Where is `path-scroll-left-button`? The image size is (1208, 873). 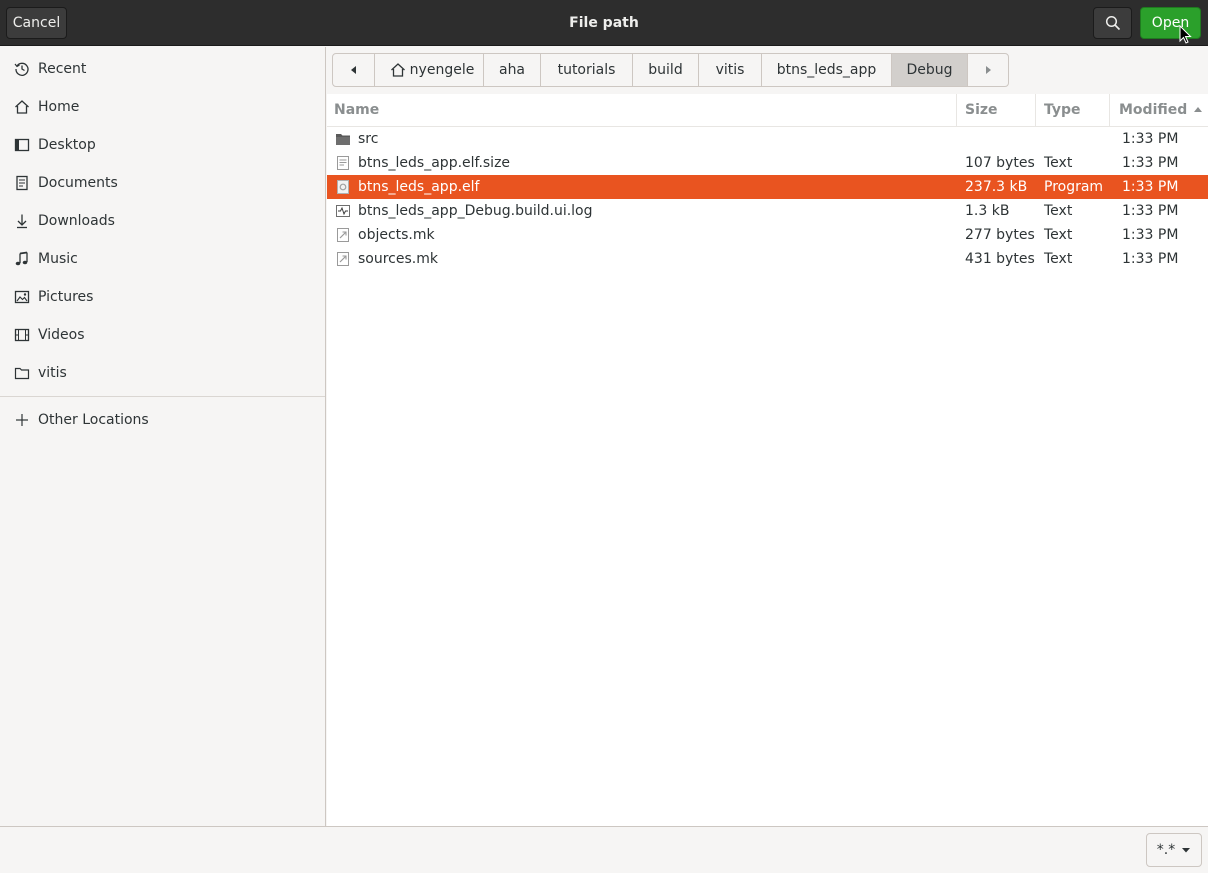 path-scroll-left-button is located at coordinates (354, 70).